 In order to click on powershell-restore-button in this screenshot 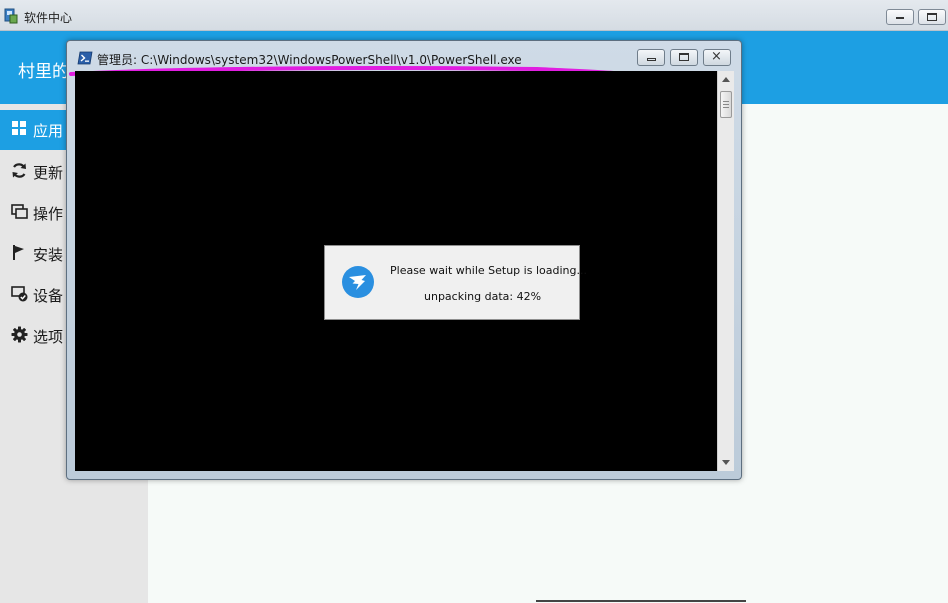, I will do `click(684, 57)`.